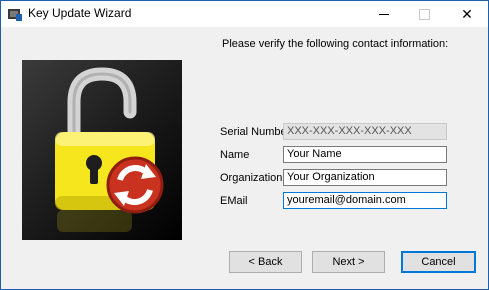 The width and height of the screenshot is (489, 290). I want to click on serial-number-field, so click(365, 131).